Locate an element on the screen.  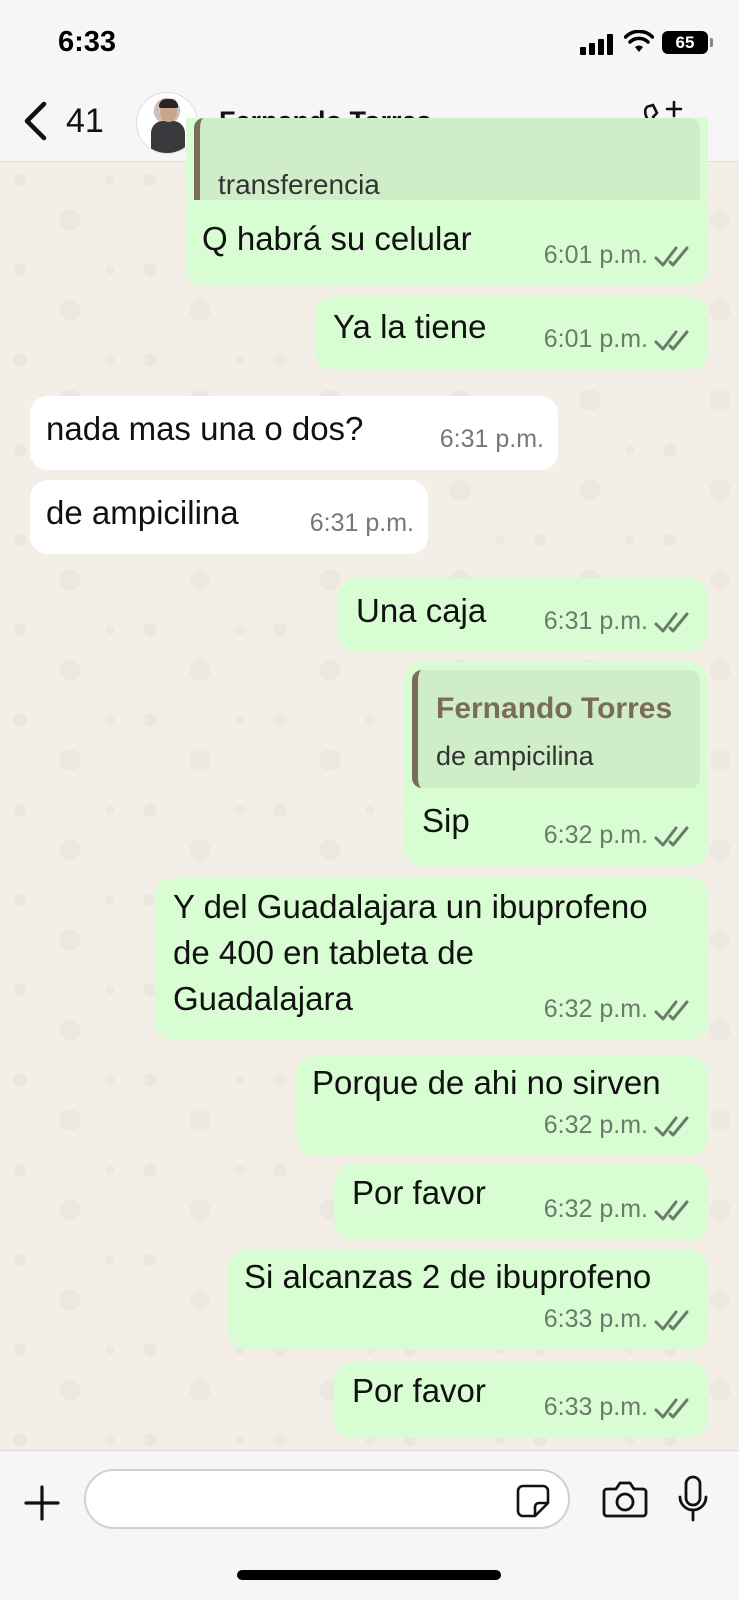
quoted-message: transferencia is located at coordinates (447, 164).